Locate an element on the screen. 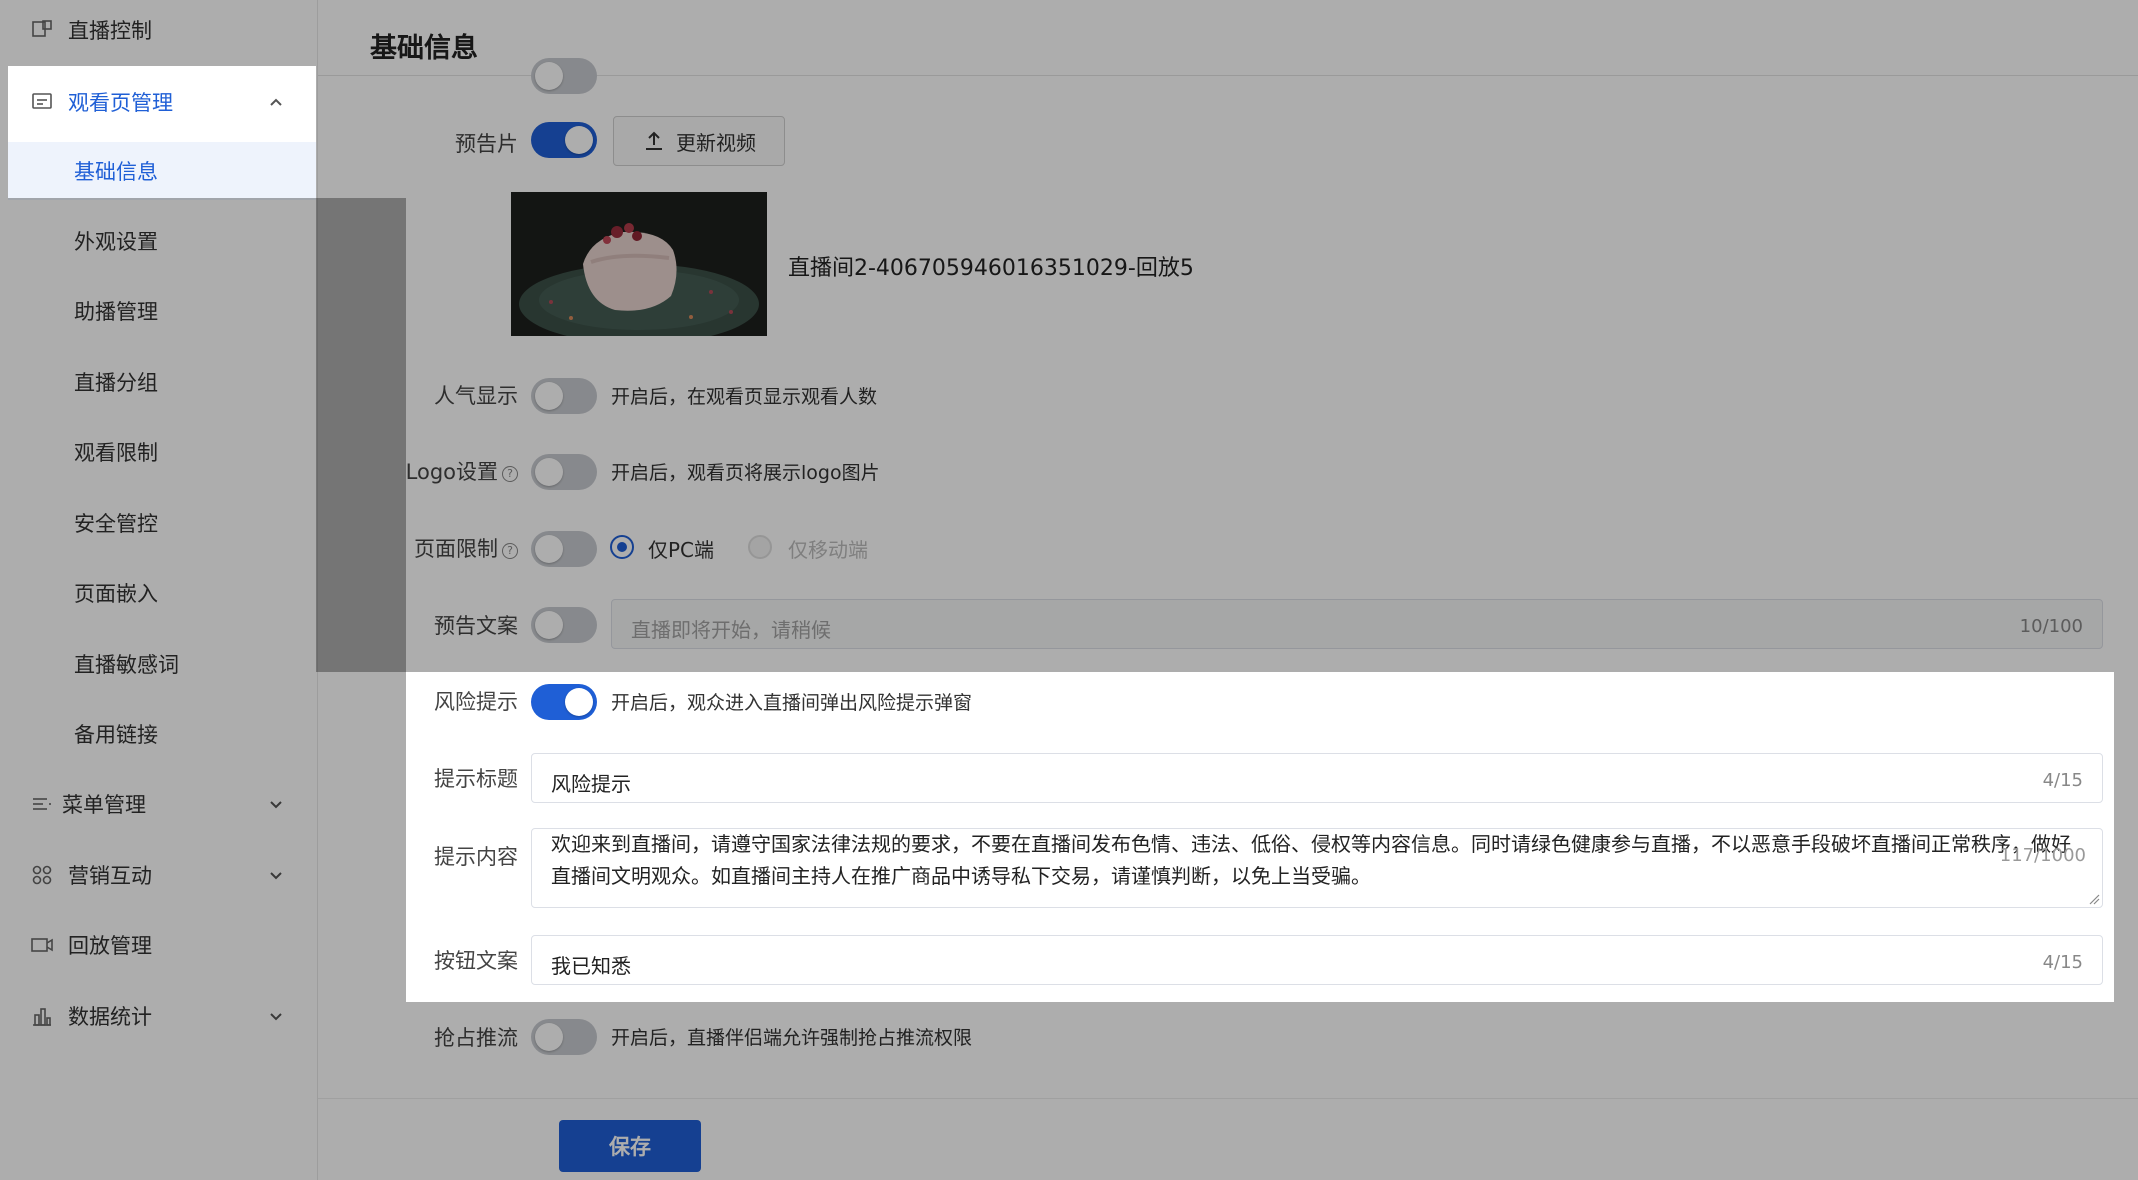 The image size is (2138, 1180). trailer-label: 预告片 is located at coordinates (486, 144).